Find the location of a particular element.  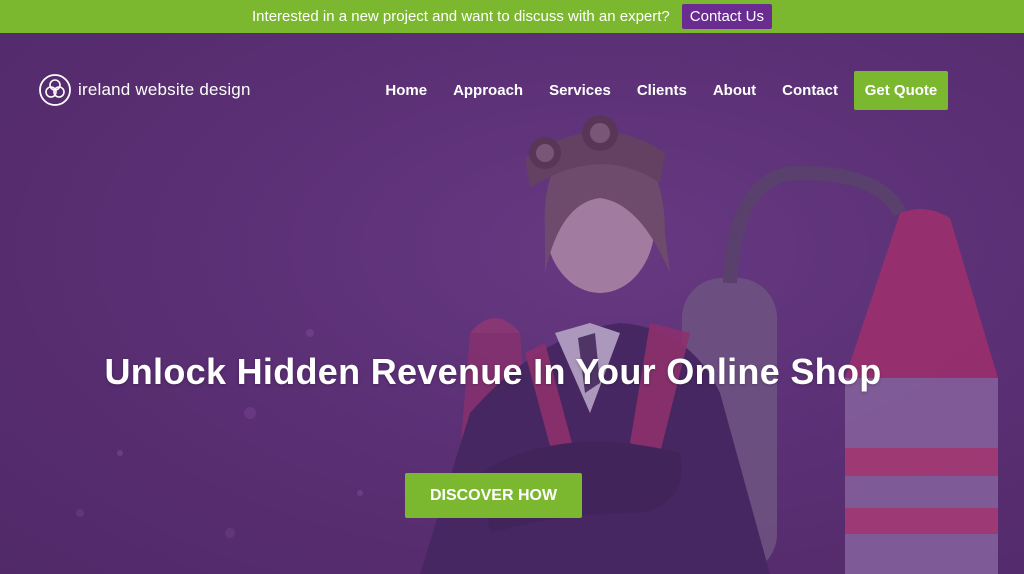

discover-how-button: DISCOVER HOW is located at coordinates (493, 495).